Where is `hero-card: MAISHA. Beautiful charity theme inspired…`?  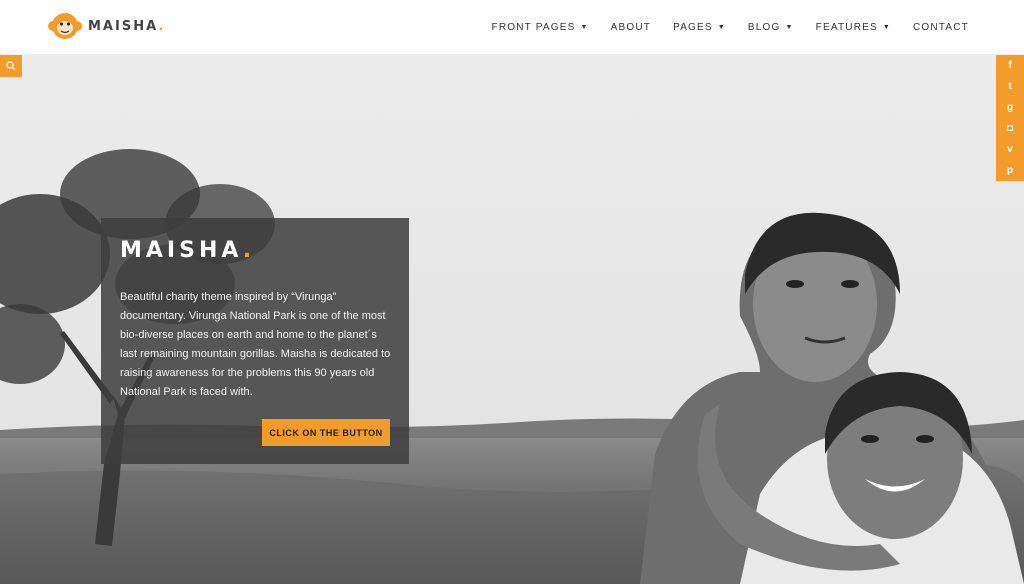
hero-card: MAISHA. Beautiful charity theme inspired… is located at coordinates (255, 341).